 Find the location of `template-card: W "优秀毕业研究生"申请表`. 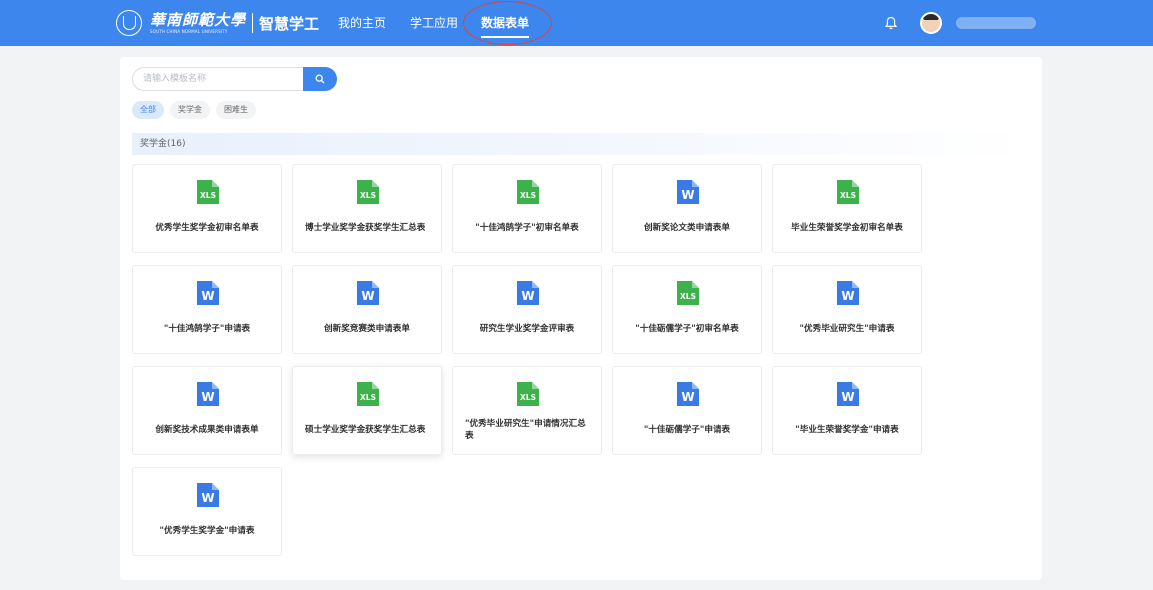

template-card: W "优秀毕业研究生"申请表 is located at coordinates (847, 309).